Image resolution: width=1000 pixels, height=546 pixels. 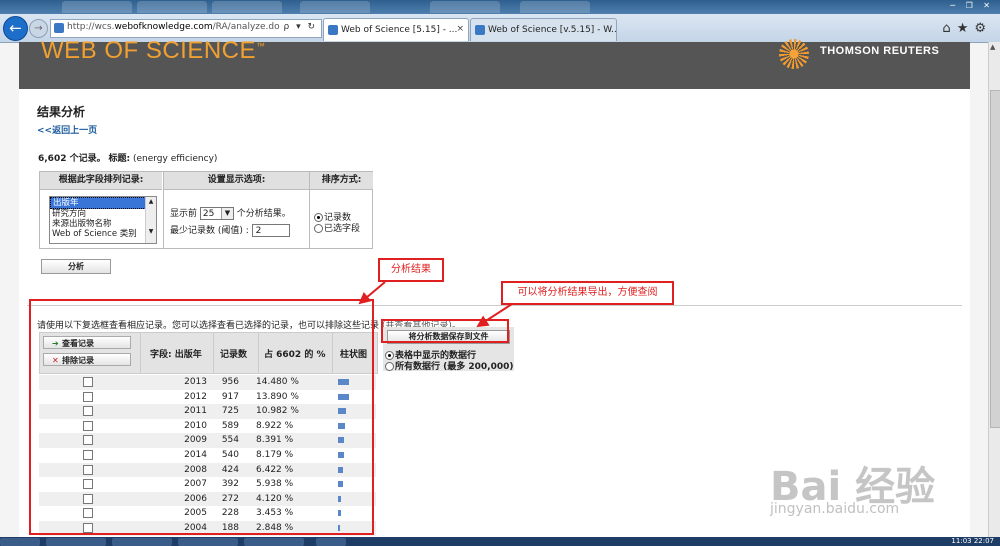 I want to click on result-count-value: 25, so click(x=208, y=214).